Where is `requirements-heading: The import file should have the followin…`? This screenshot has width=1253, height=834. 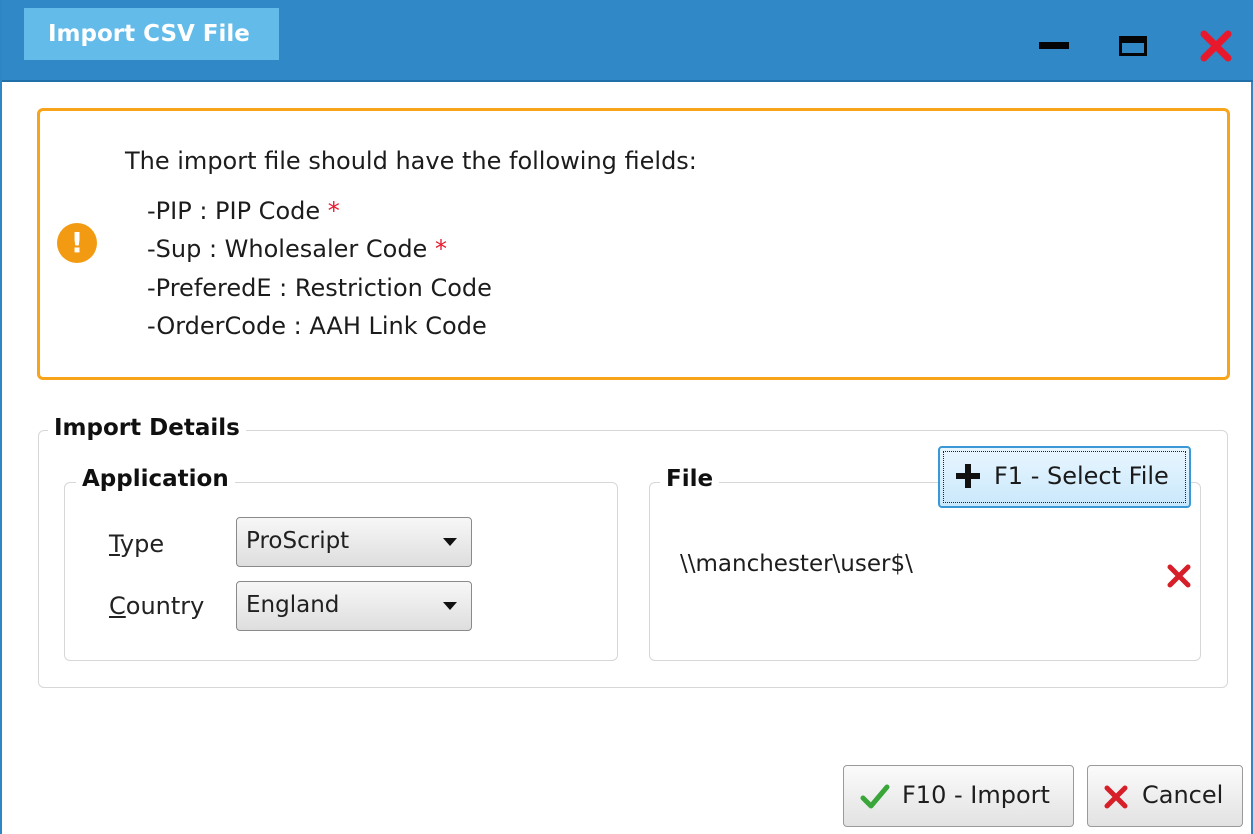 requirements-heading: The import file should have the followin… is located at coordinates (411, 161).